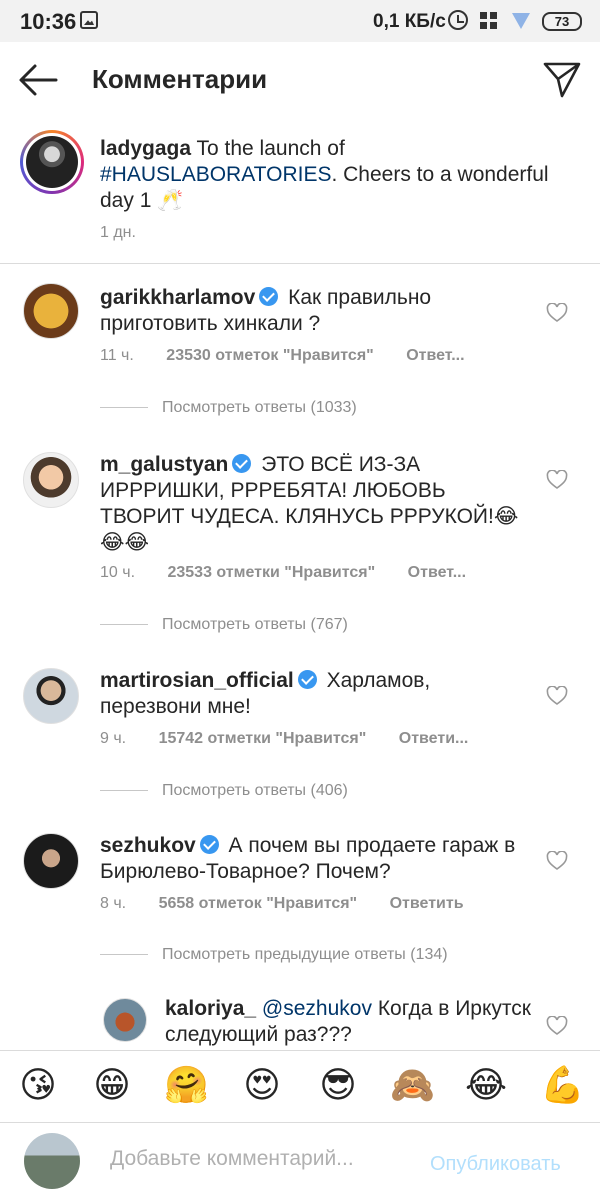 This screenshot has width=600, height=1200. I want to click on comment-likes: 5658 отметок "Нравится", so click(258, 903).